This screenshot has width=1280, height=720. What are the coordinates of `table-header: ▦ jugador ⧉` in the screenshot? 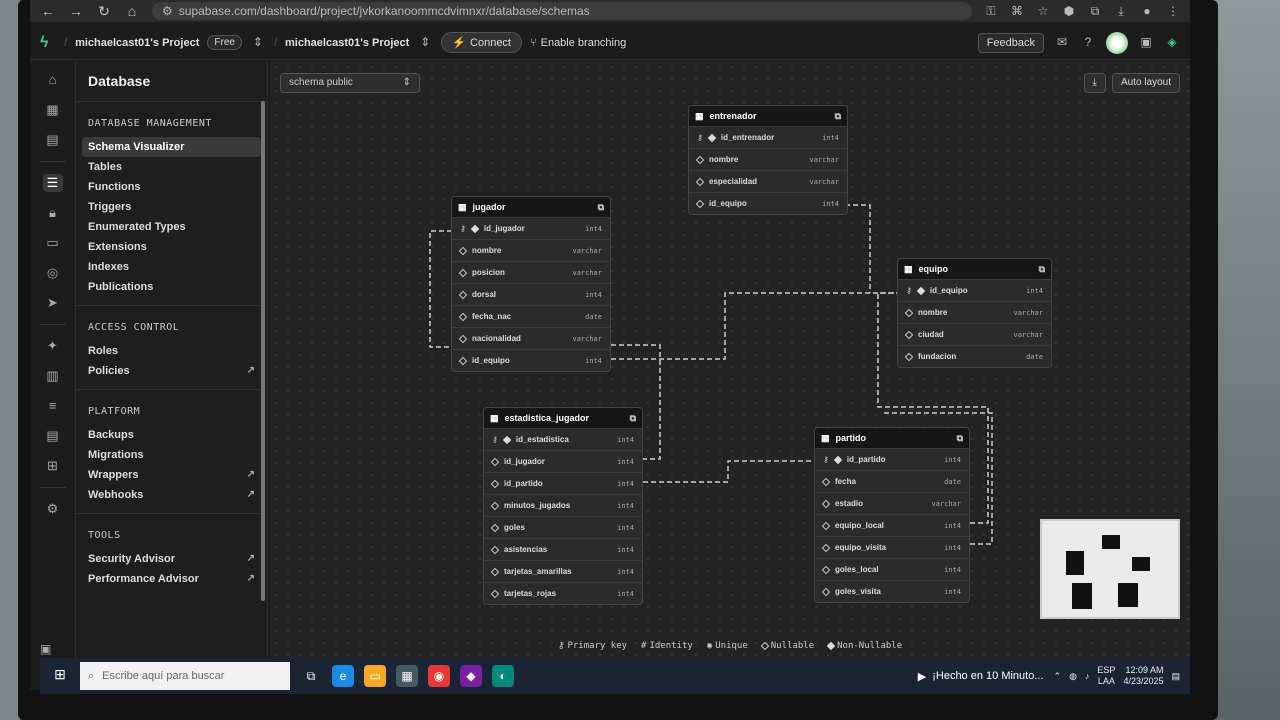 It's located at (531, 207).